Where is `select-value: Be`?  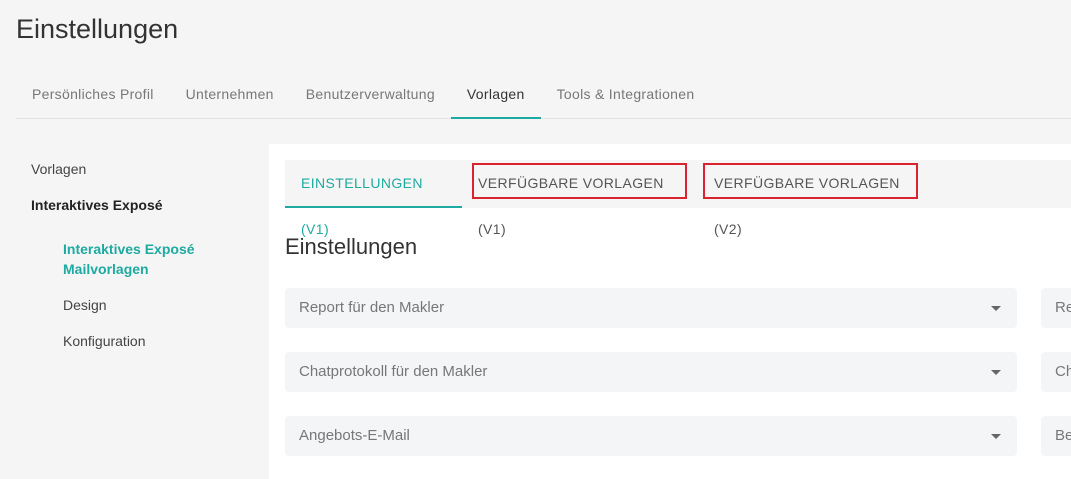 select-value: Be is located at coordinates (1063, 435).